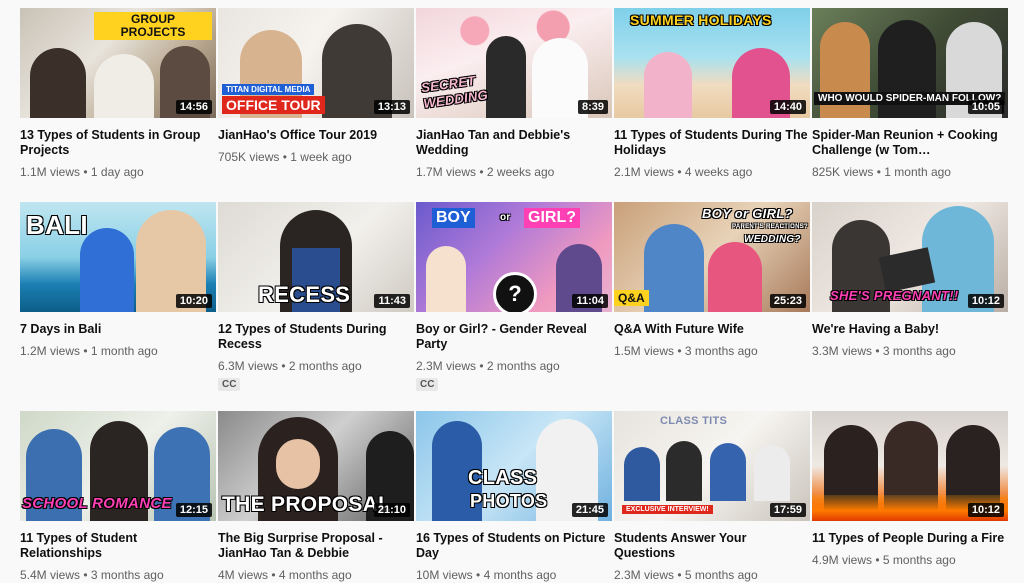  I want to click on thumbnail-caption: SHE'S PREGNANT!!, so click(894, 295).